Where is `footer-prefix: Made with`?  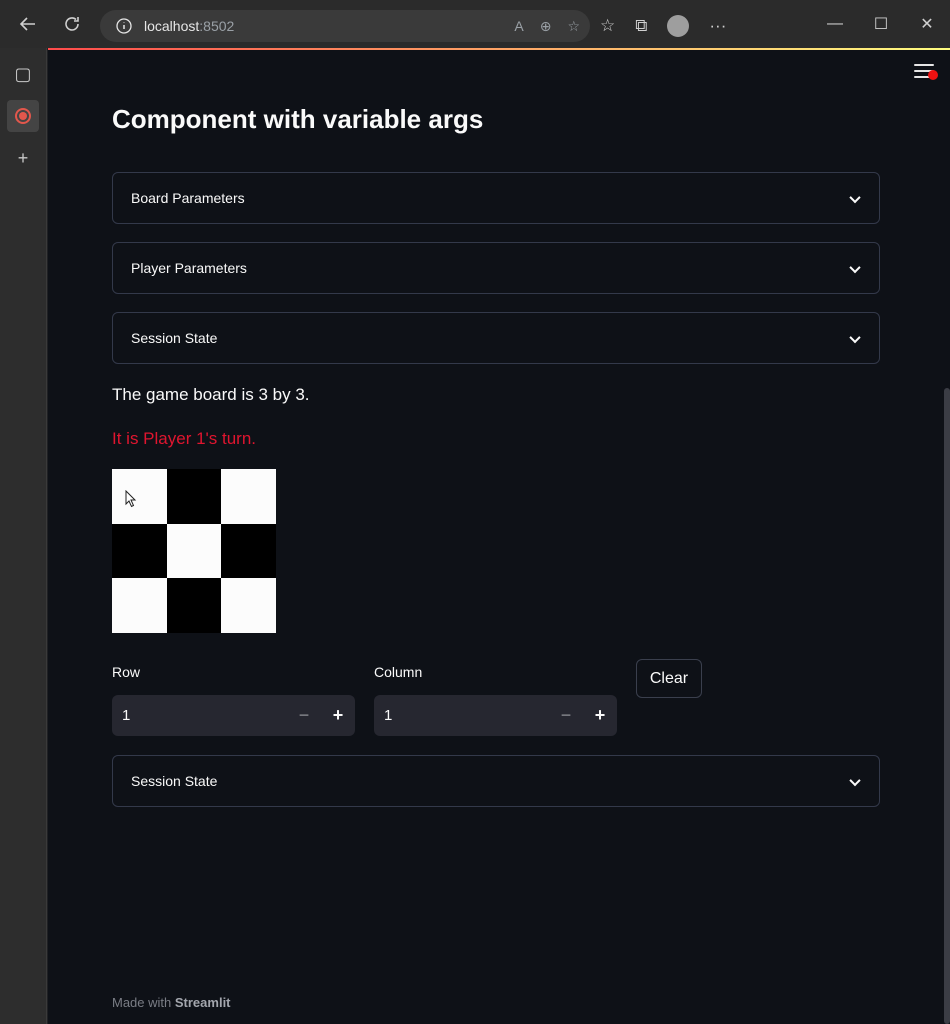
footer-prefix: Made with is located at coordinates (142, 1002).